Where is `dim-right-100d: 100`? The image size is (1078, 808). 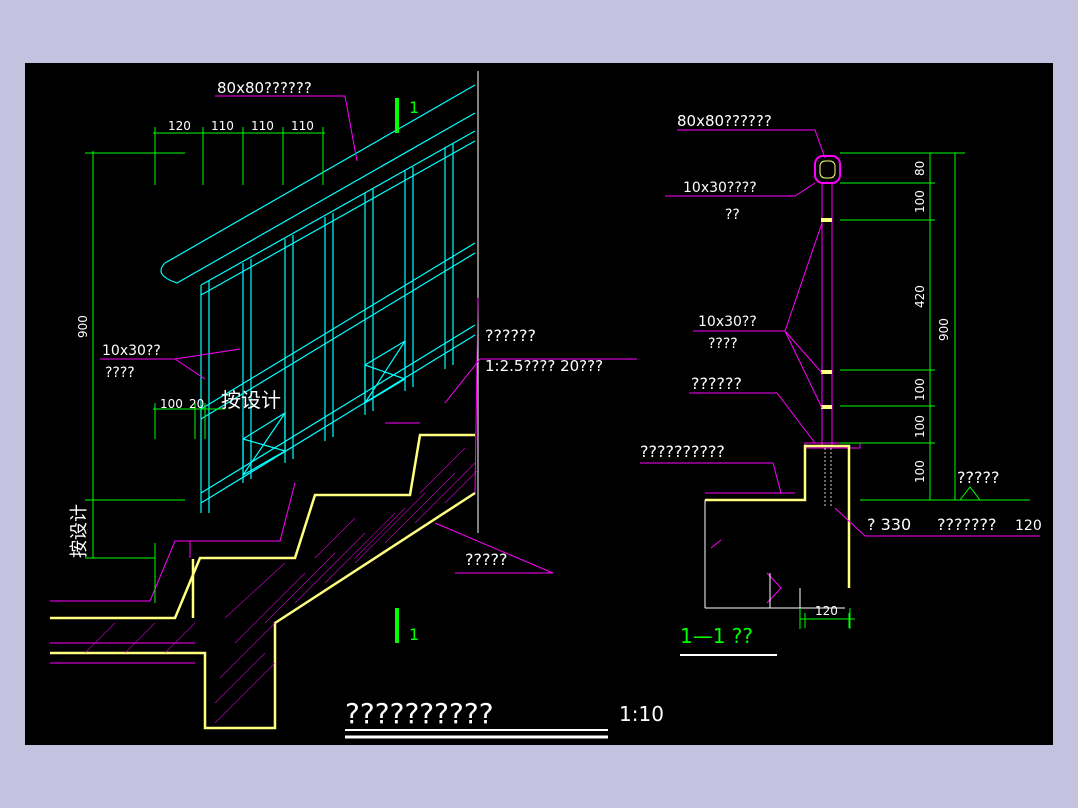 dim-right-100d: 100 is located at coordinates (920, 471).